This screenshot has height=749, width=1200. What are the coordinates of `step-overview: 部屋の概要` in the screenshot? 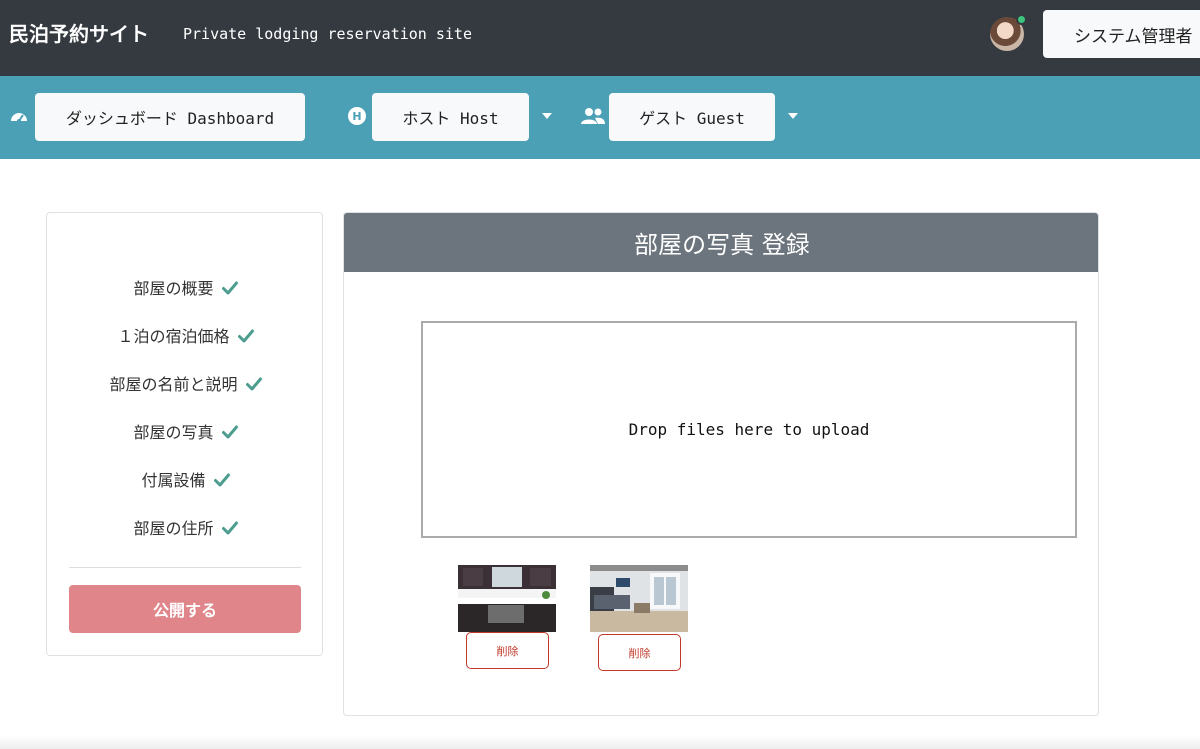 It's located at (185, 287).